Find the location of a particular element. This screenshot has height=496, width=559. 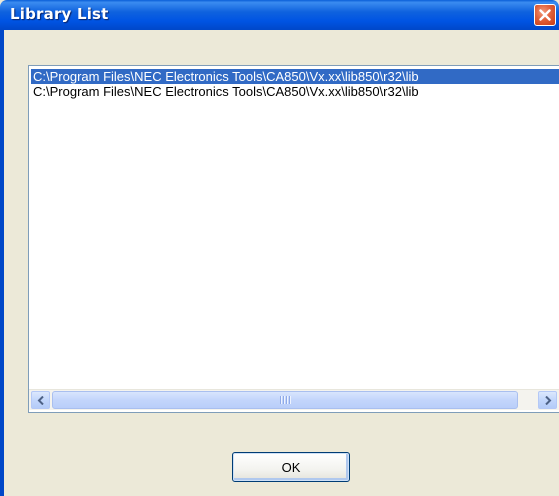

scroll-right-button is located at coordinates (547, 400).